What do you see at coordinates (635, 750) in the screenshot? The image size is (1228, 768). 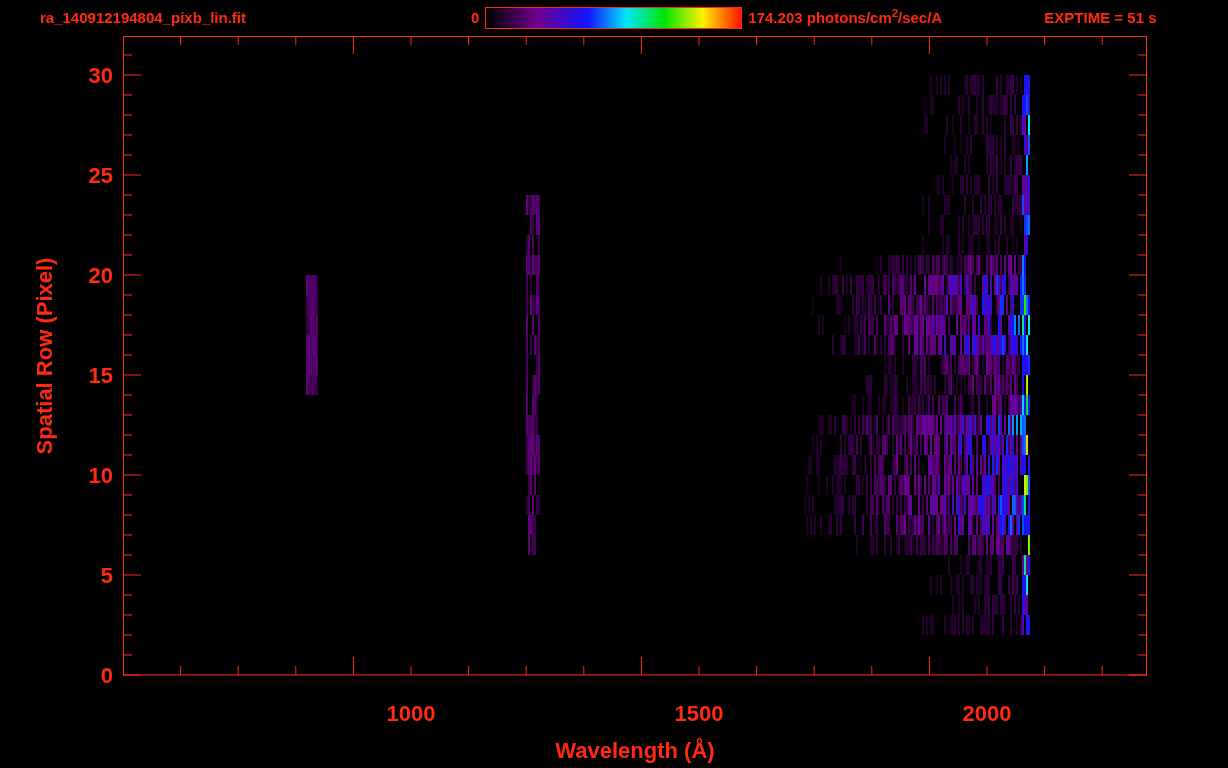 I see `x-axis-title: Wavelength (Å)` at bounding box center [635, 750].